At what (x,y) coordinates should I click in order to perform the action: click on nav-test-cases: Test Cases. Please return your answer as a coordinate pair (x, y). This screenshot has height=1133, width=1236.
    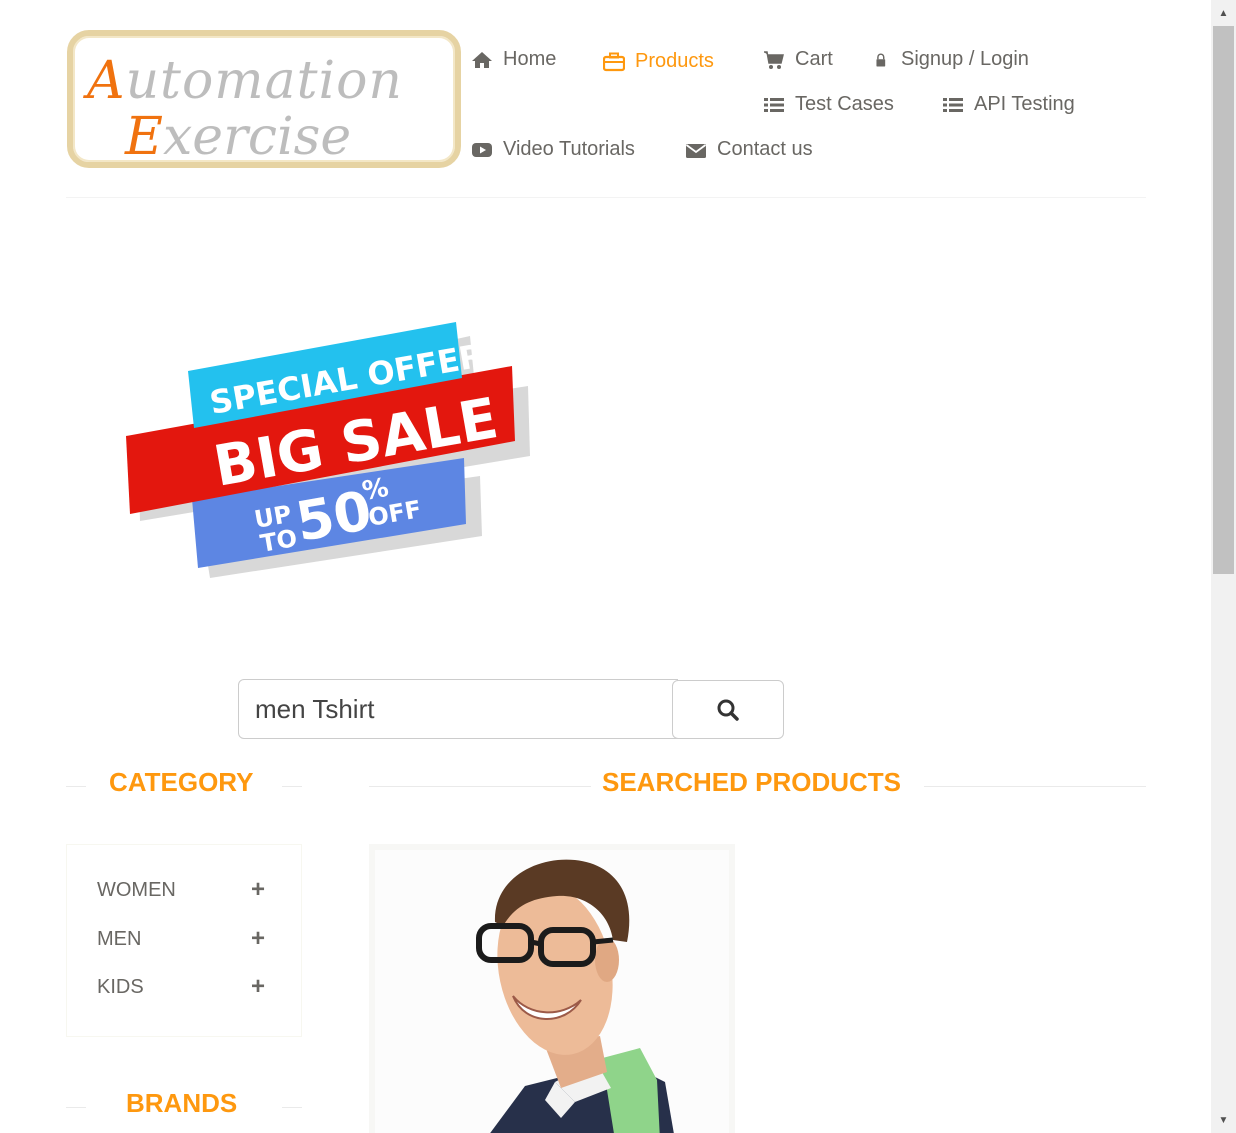
    Looking at the image, I should click on (828, 104).